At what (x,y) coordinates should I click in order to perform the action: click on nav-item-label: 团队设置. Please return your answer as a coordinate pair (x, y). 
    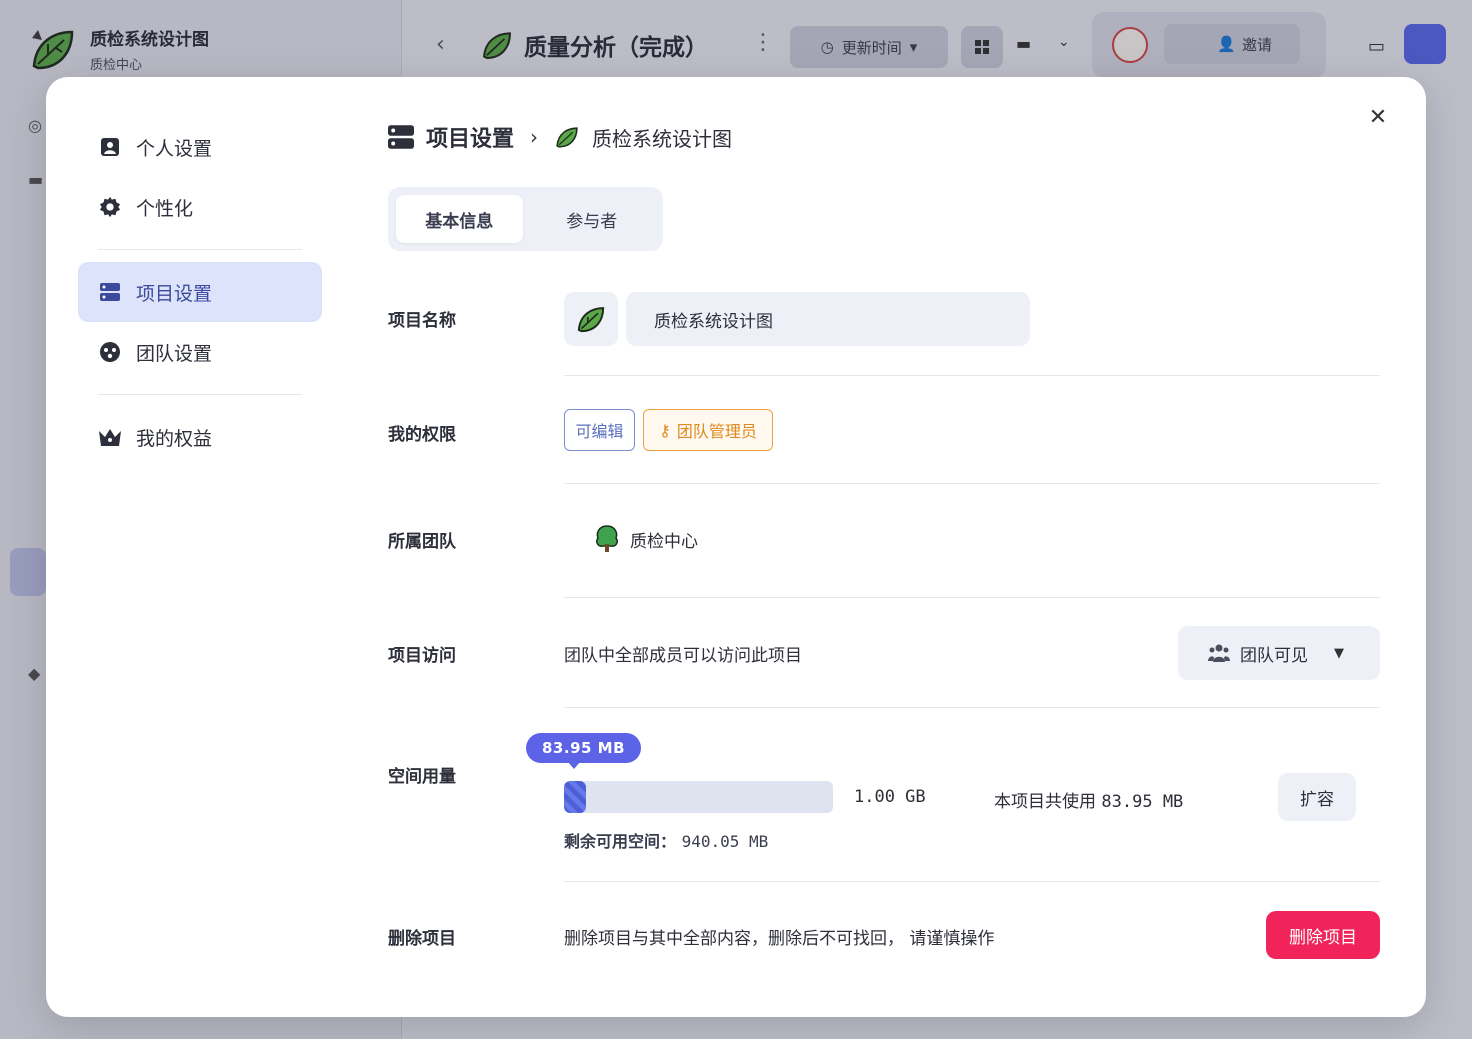
    Looking at the image, I should click on (174, 353).